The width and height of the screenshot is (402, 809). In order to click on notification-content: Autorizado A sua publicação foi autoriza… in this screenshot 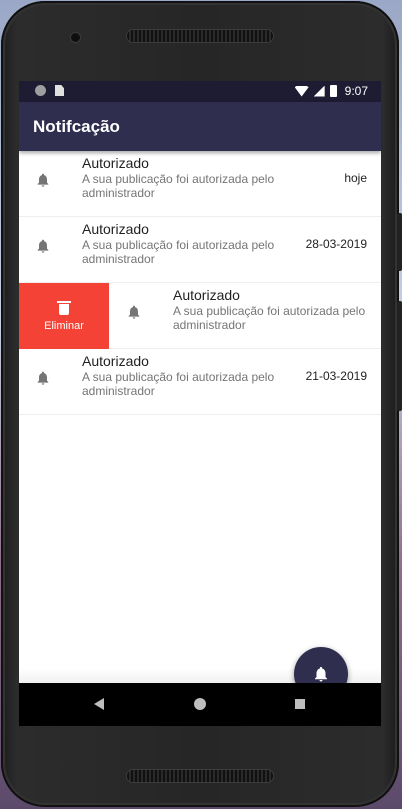, I will do `click(245, 316)`.